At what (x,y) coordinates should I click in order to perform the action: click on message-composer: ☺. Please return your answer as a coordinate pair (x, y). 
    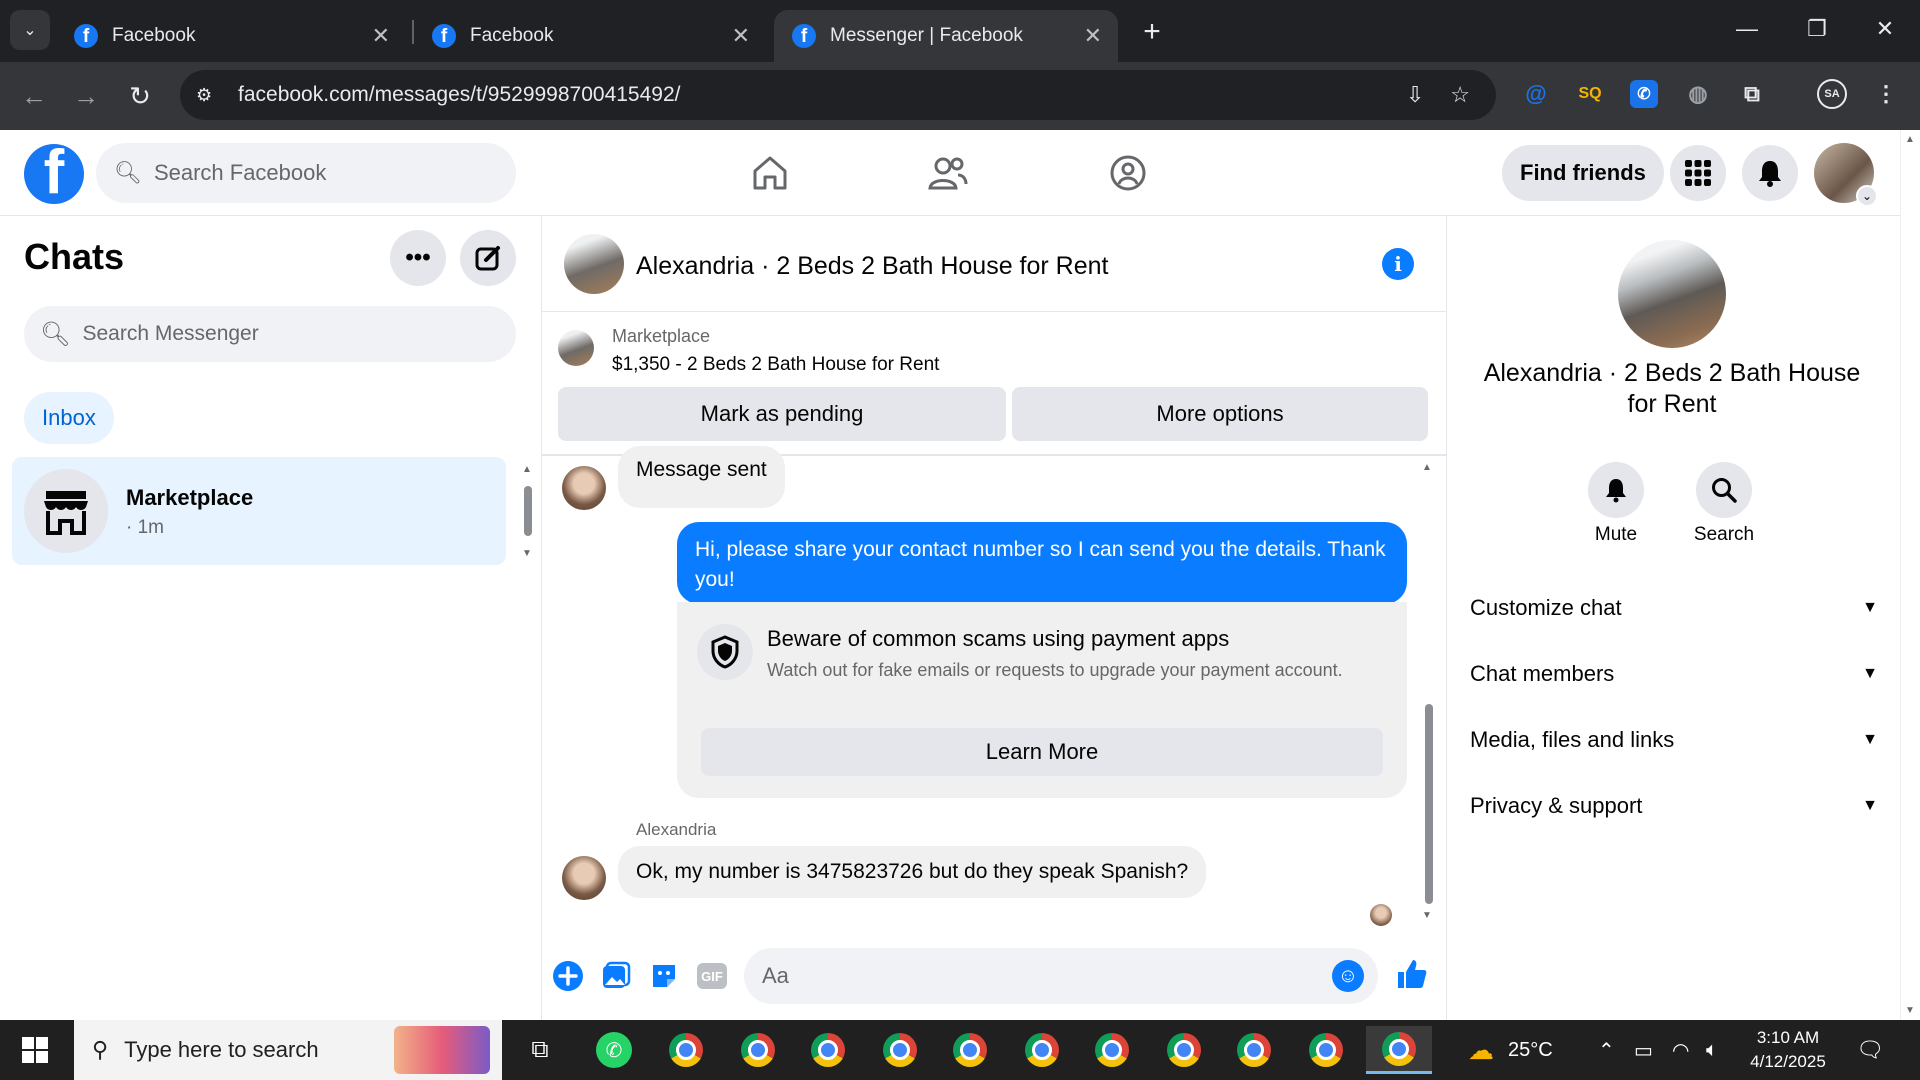
    Looking at the image, I should click on (1061, 976).